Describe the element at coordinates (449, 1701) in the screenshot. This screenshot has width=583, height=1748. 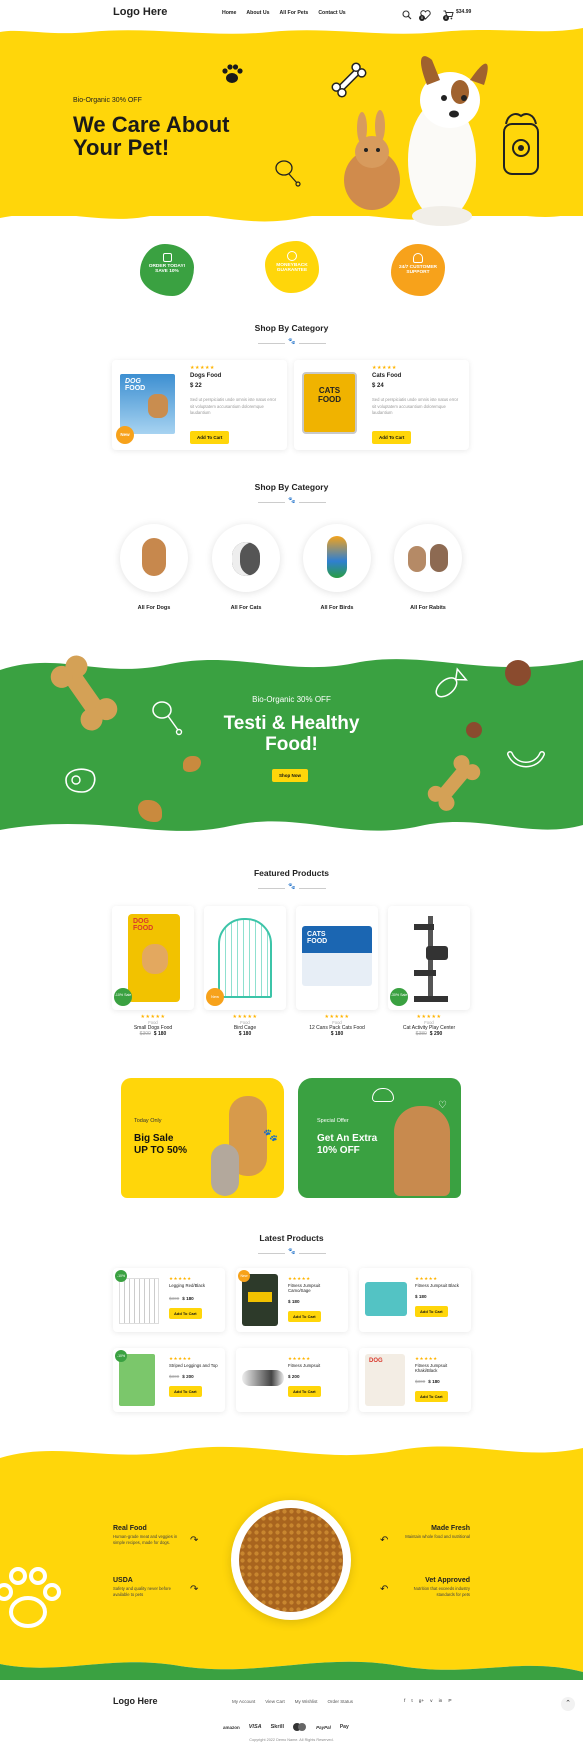
I see `pinterest-icon: P` at that location.